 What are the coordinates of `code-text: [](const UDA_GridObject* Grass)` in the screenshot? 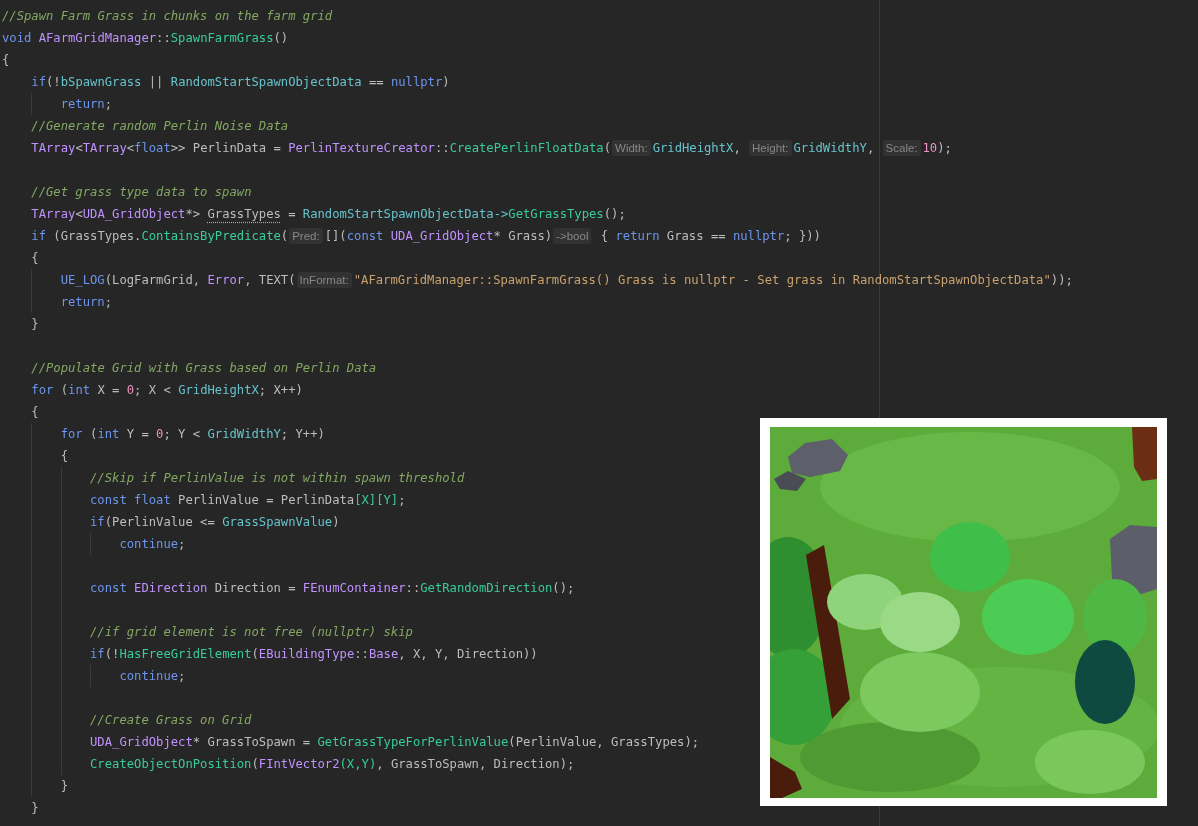 It's located at (438, 236).